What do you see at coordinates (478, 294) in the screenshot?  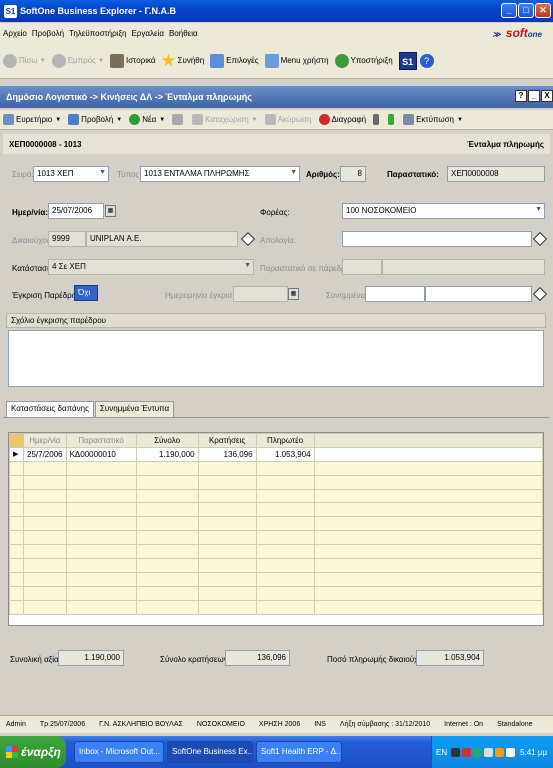 I see `attached-field-b` at bounding box center [478, 294].